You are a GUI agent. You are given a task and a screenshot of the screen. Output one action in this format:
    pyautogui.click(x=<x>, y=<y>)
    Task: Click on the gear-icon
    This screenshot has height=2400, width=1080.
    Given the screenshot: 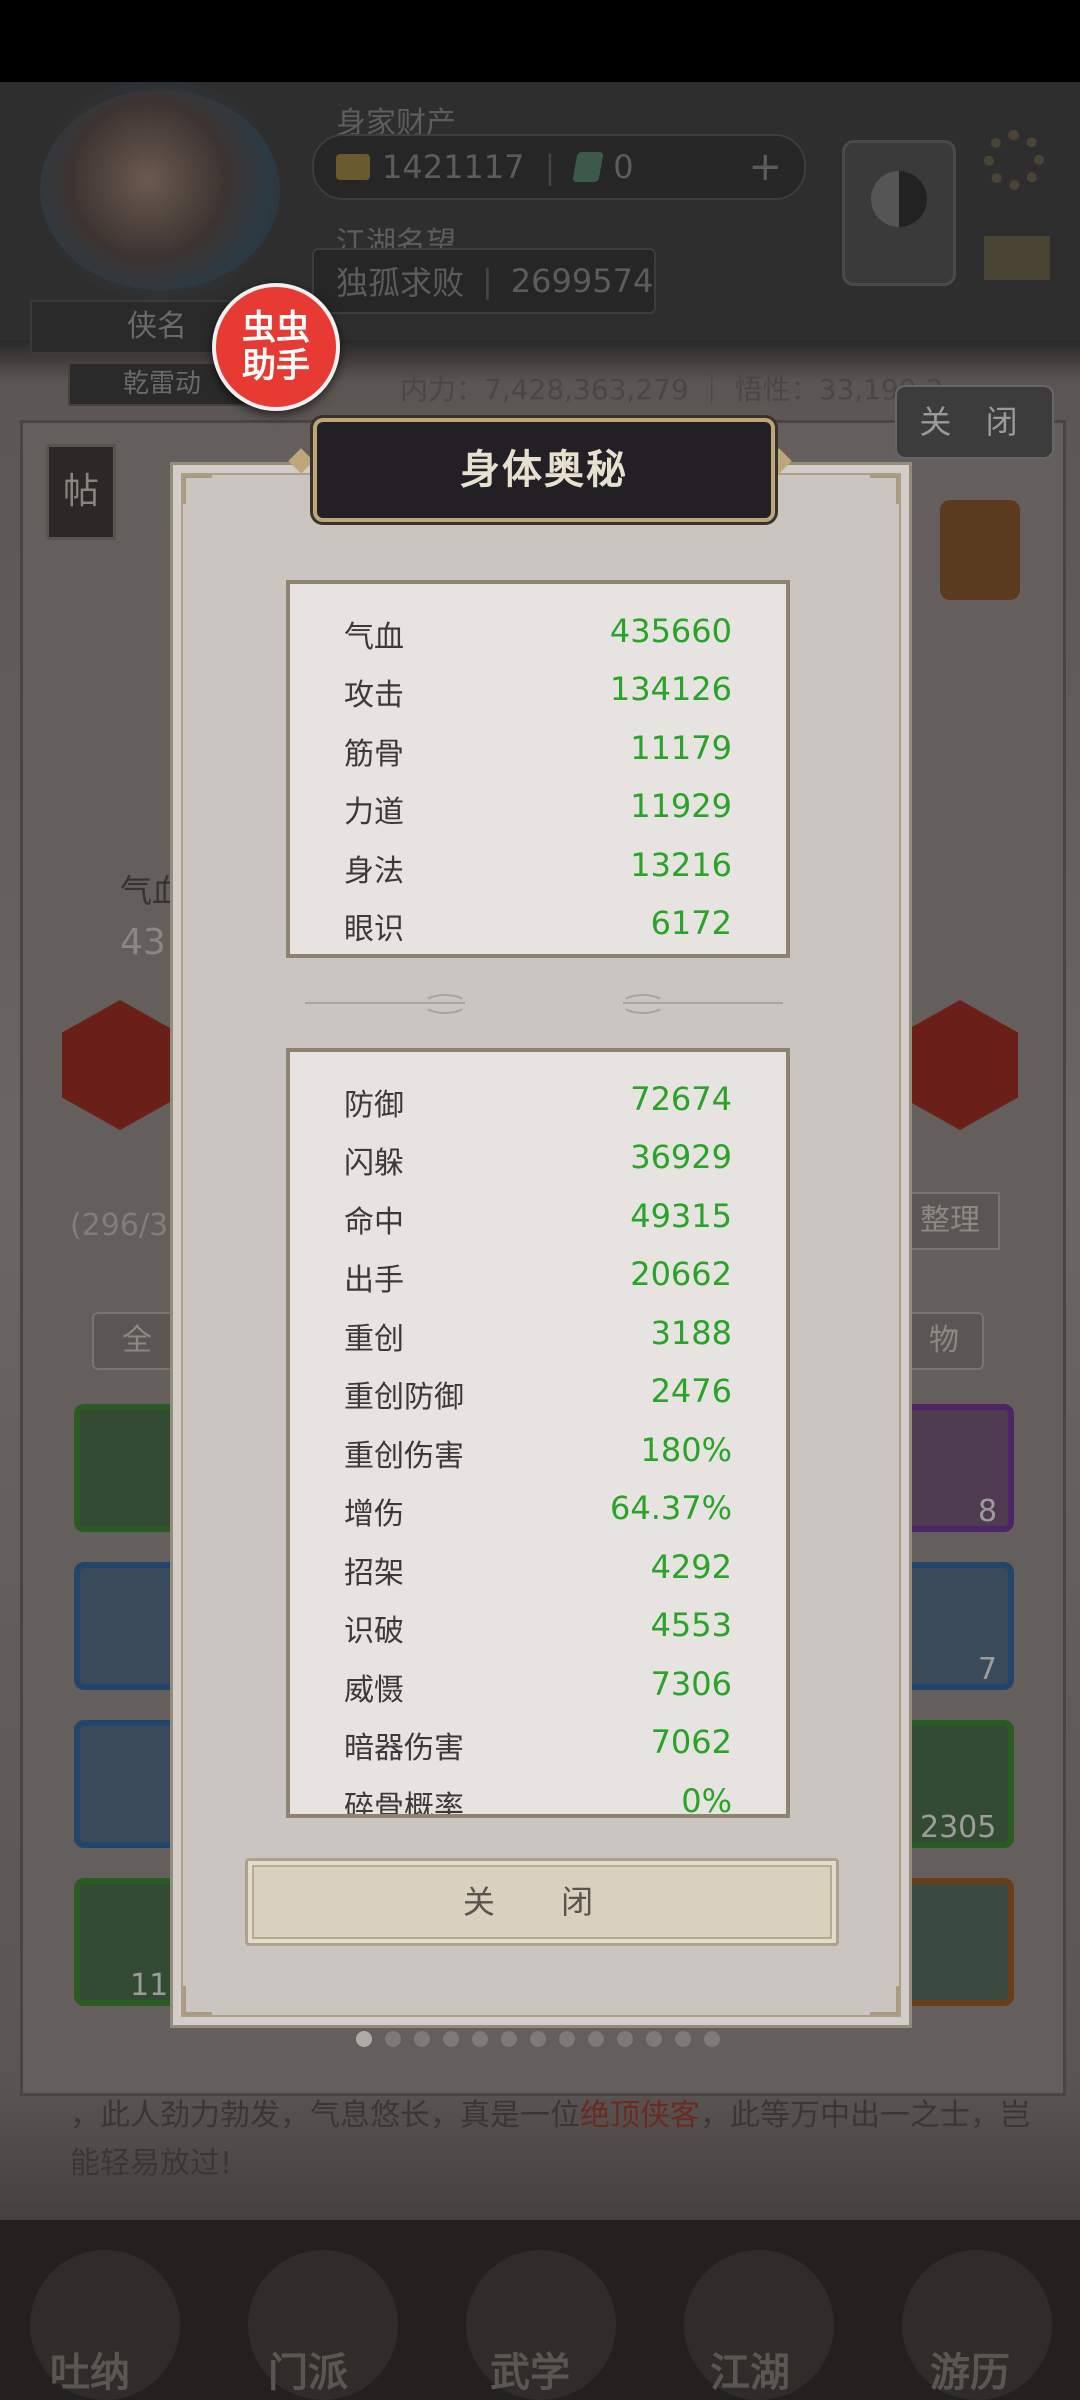 What is the action you would take?
    pyautogui.click(x=1014, y=160)
    